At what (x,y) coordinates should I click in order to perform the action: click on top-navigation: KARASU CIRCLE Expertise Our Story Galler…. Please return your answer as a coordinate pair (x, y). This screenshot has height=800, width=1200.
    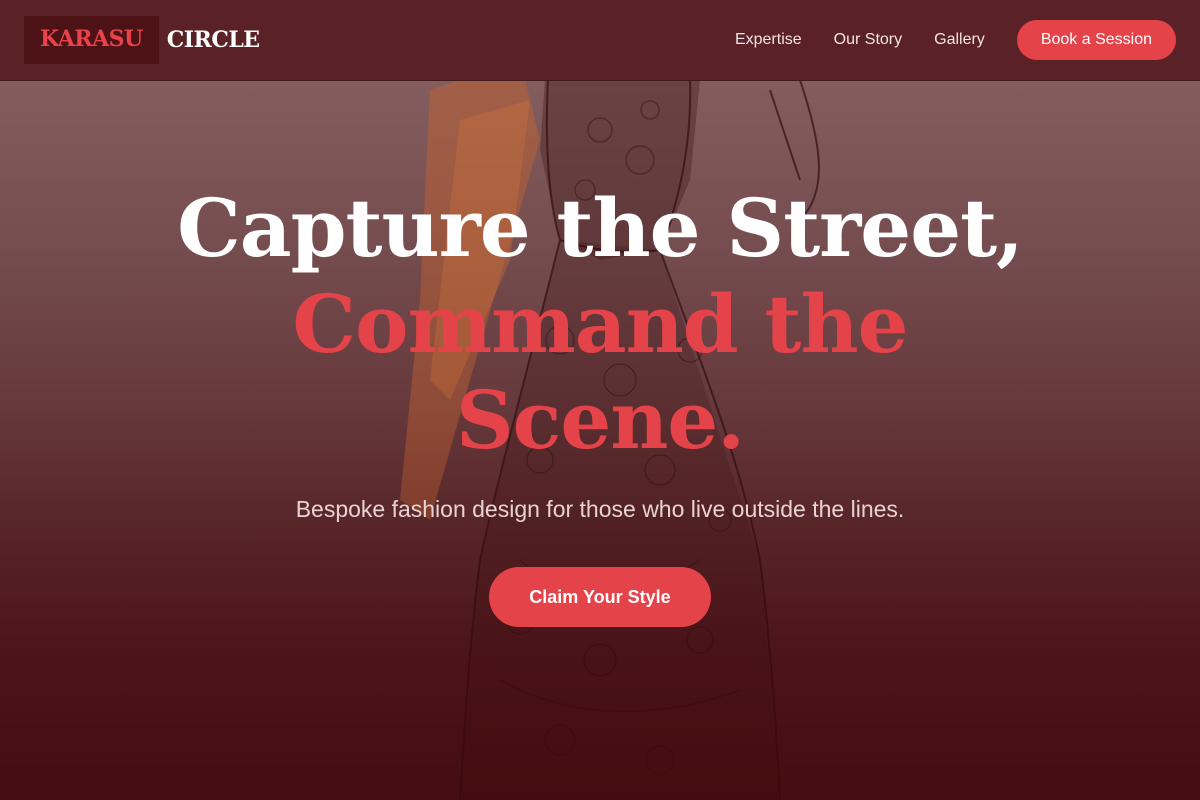
    Looking at the image, I should click on (600, 40).